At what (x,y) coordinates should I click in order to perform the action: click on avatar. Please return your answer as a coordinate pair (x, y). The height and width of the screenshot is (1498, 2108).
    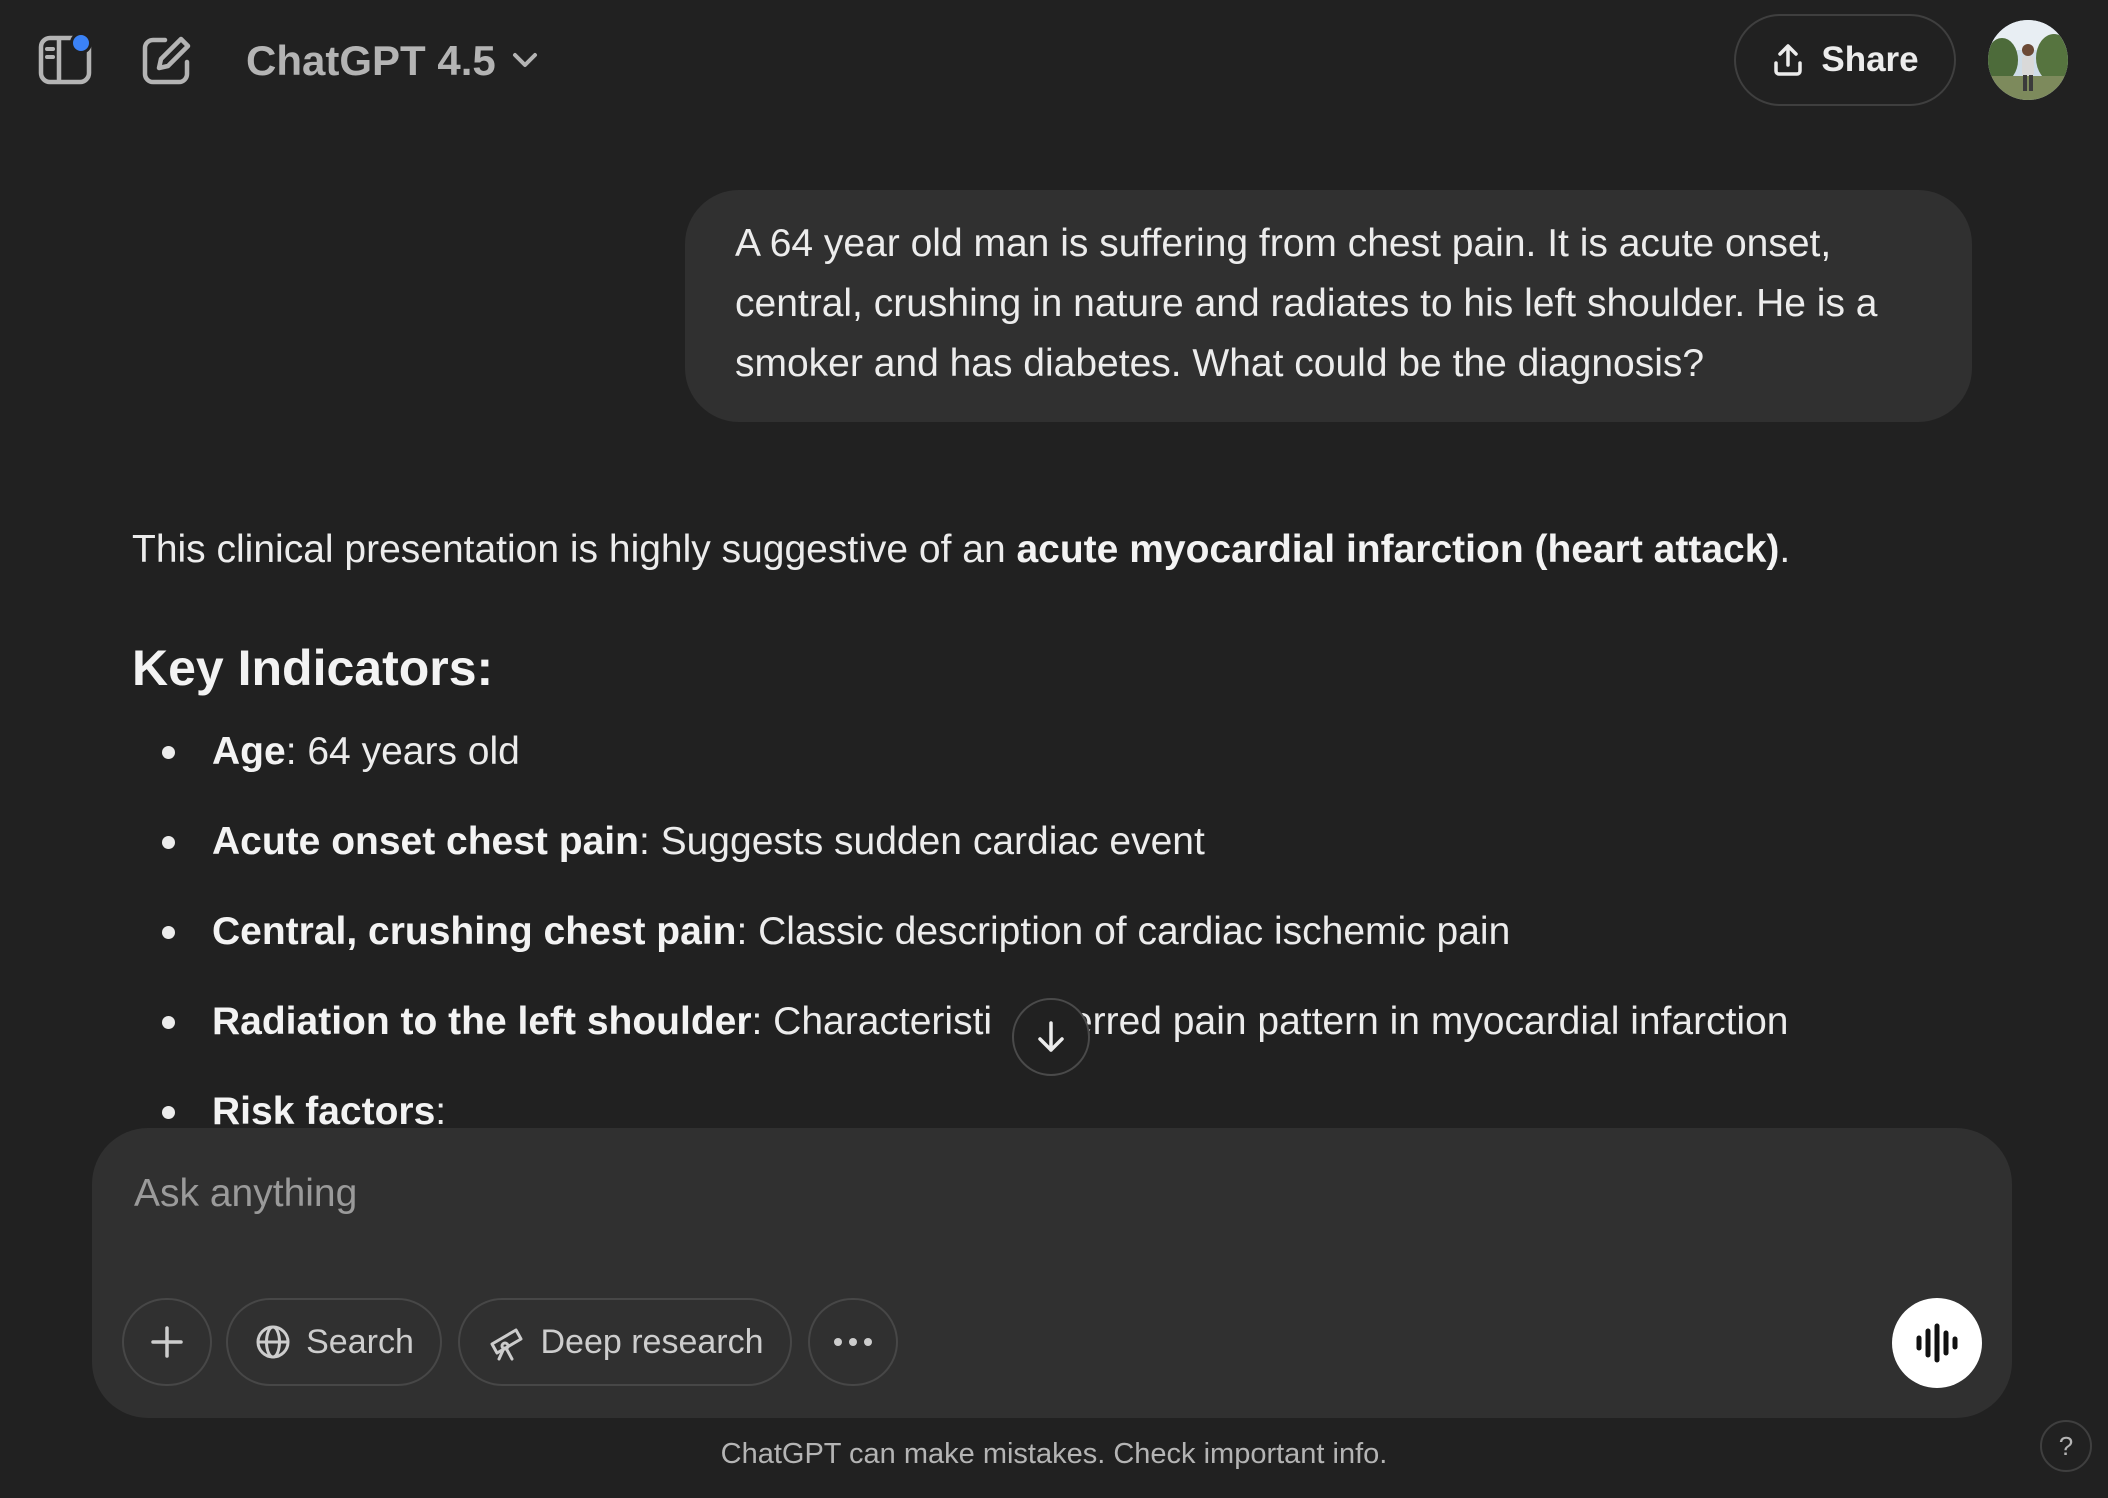
    Looking at the image, I should click on (2028, 60).